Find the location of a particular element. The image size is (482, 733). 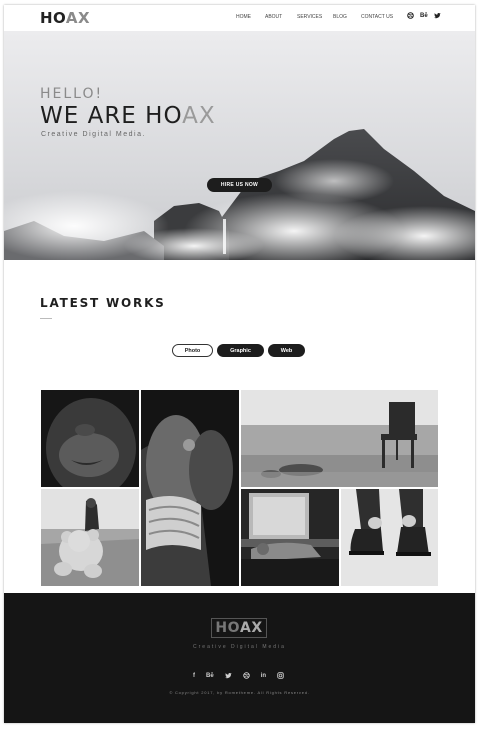

logo-ax: AX is located at coordinates (78, 18).